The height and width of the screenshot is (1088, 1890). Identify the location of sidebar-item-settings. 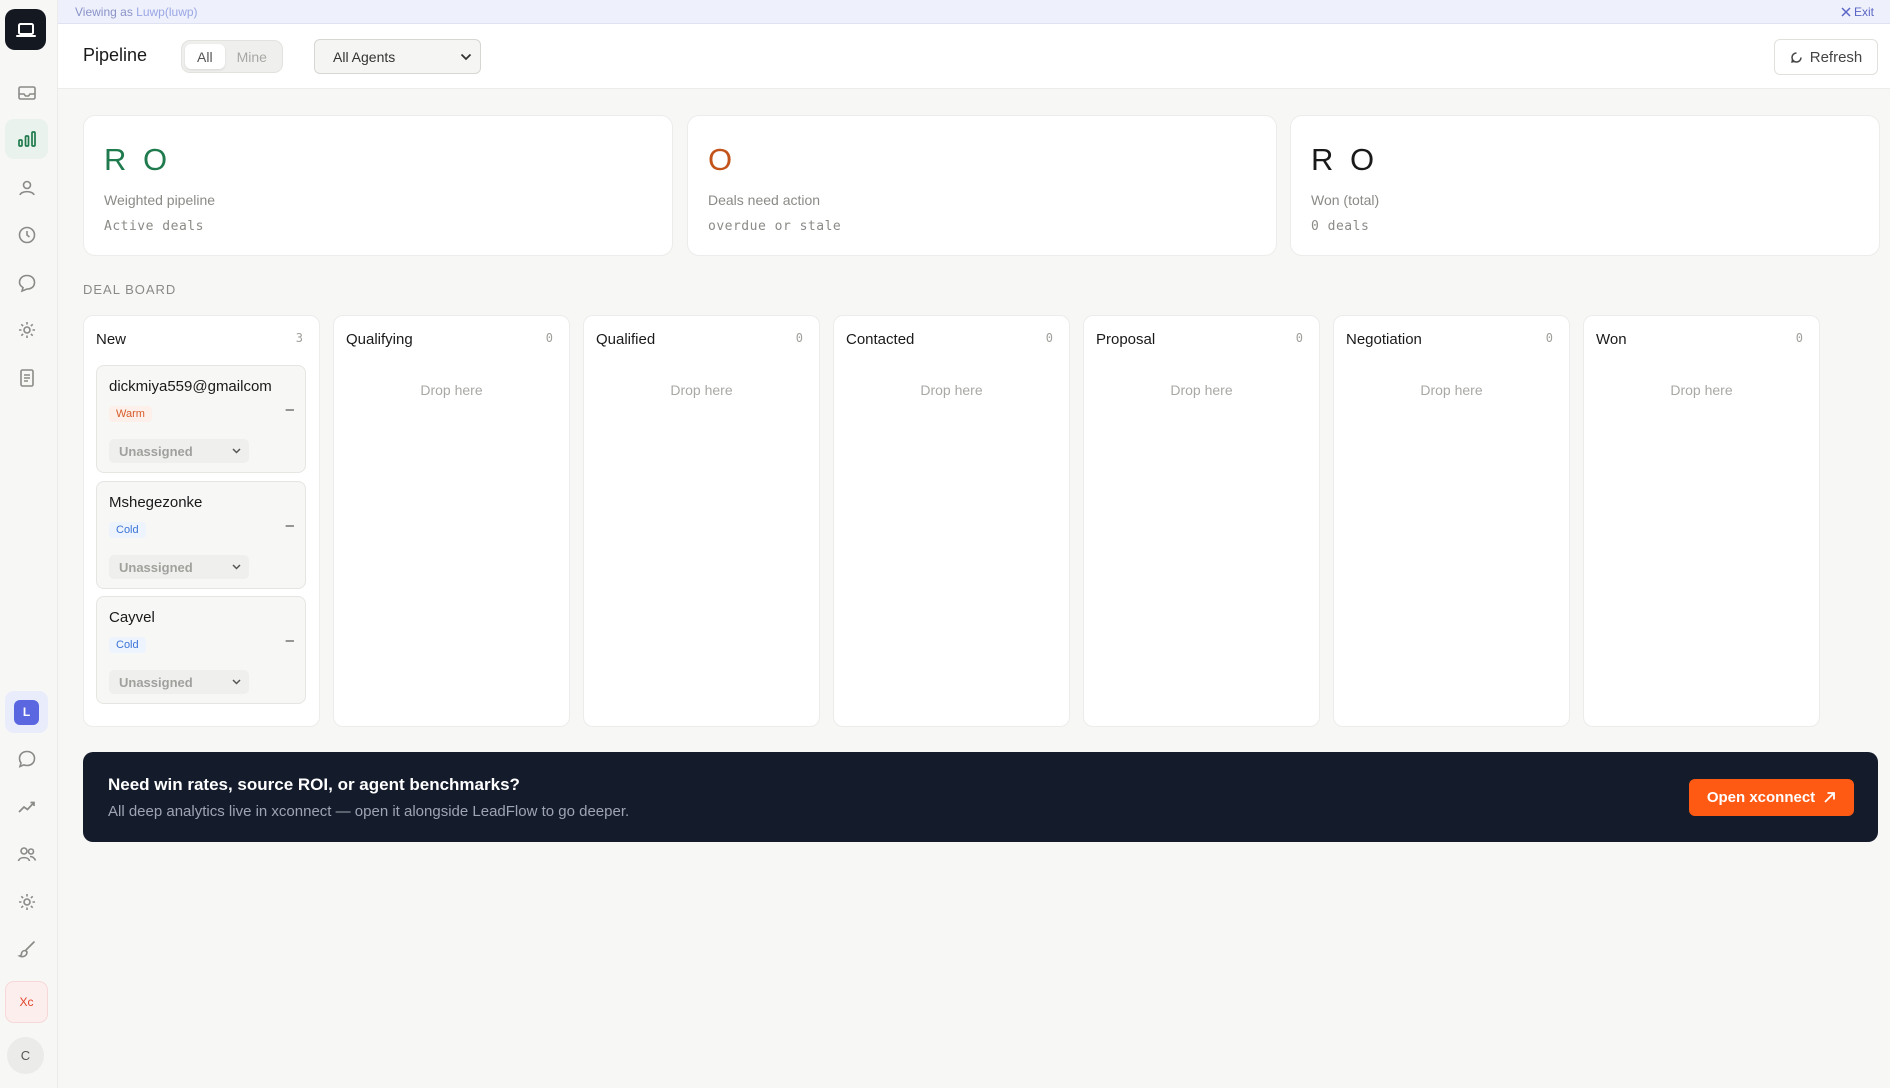
(26, 330).